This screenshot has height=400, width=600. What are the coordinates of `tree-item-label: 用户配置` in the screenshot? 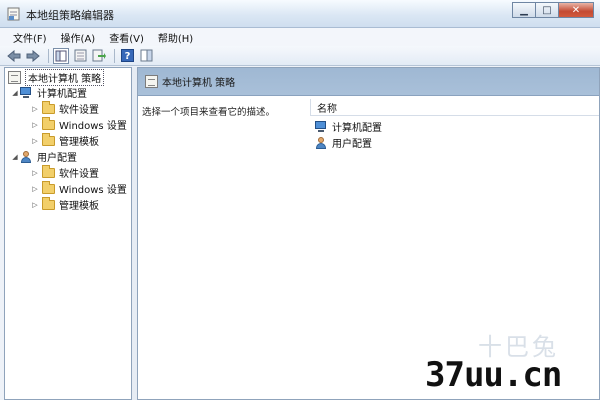 It's located at (57, 158).